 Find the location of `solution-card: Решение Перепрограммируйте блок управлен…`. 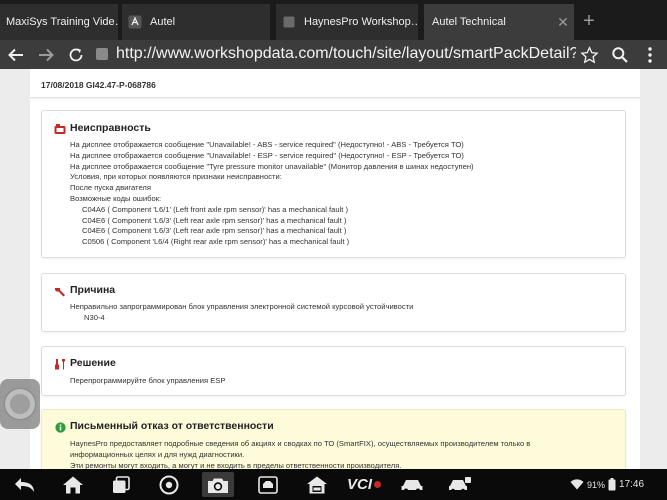

solution-card: Решение Перепрограммируйте блок управлен… is located at coordinates (333, 371).